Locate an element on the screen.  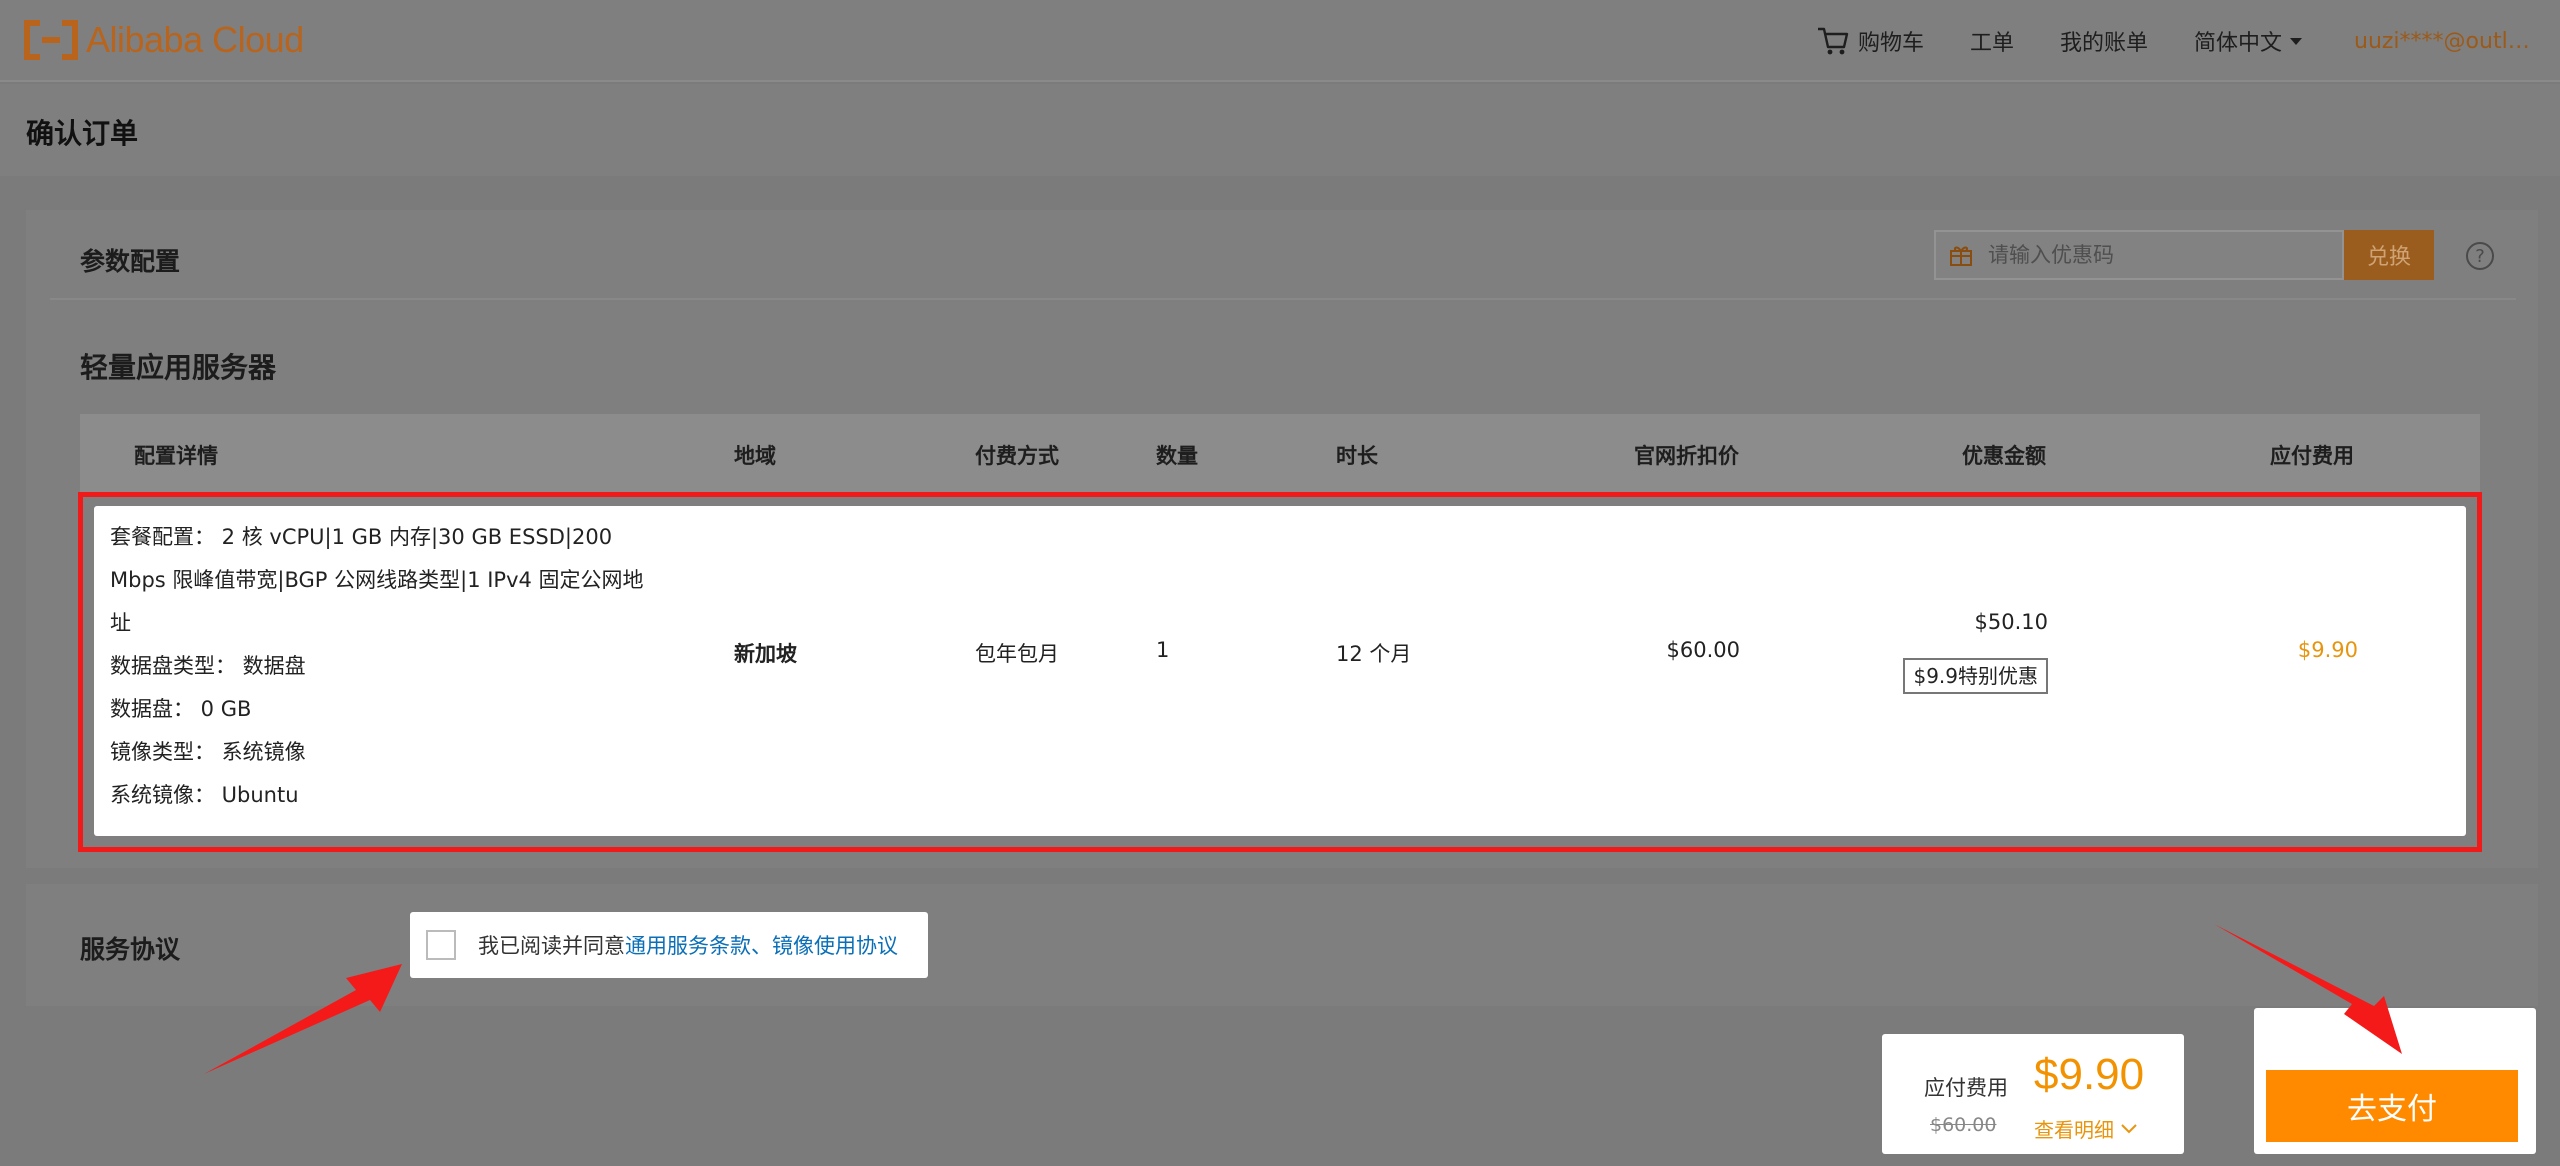
column-header-discount: 优惠金额 is located at coordinates (2004, 456).